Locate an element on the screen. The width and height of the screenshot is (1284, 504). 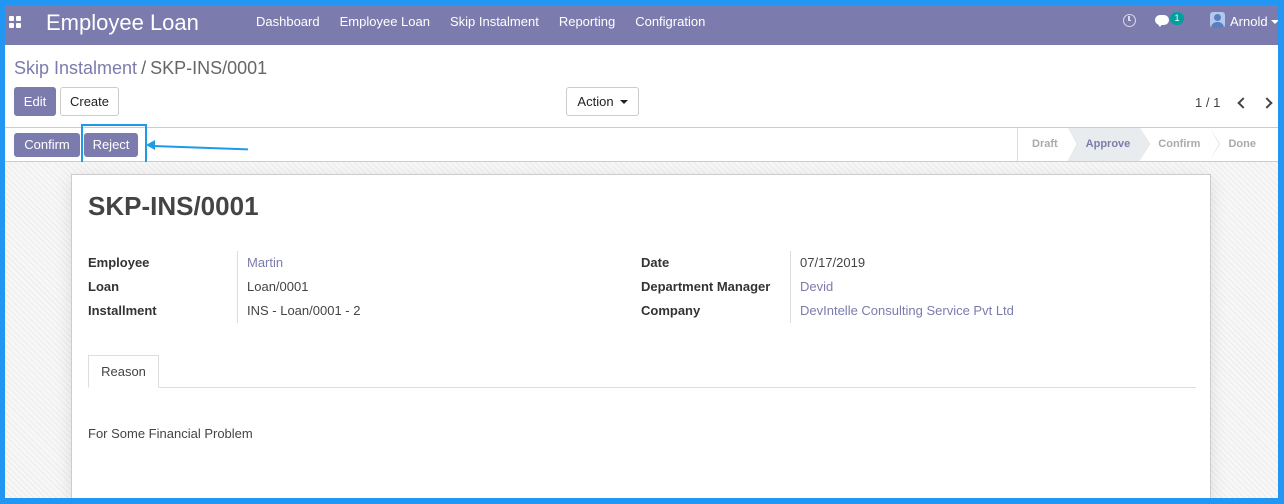
stage-approve: Approve is located at coordinates (1108, 144).